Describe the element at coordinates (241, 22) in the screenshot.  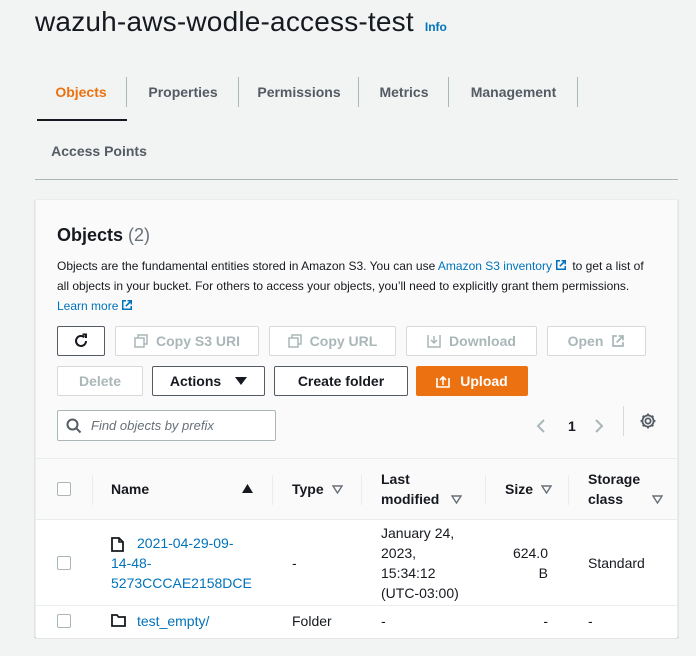
I see `page-header: wazuh-aws-wodle-access-test Info` at that location.